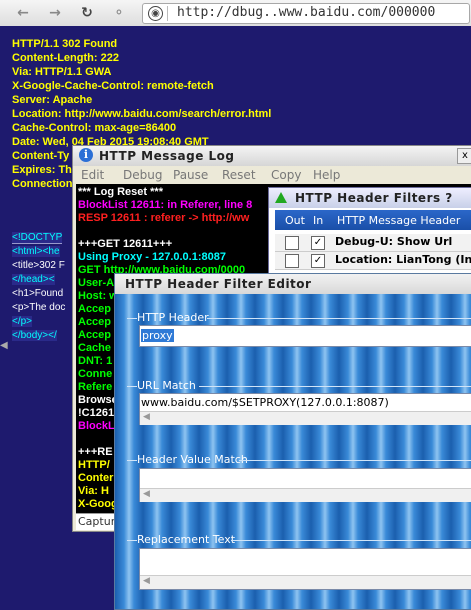 The image size is (471, 610). Describe the element at coordinates (98, 296) in the screenshot. I see `log-line: Host: w` at that location.